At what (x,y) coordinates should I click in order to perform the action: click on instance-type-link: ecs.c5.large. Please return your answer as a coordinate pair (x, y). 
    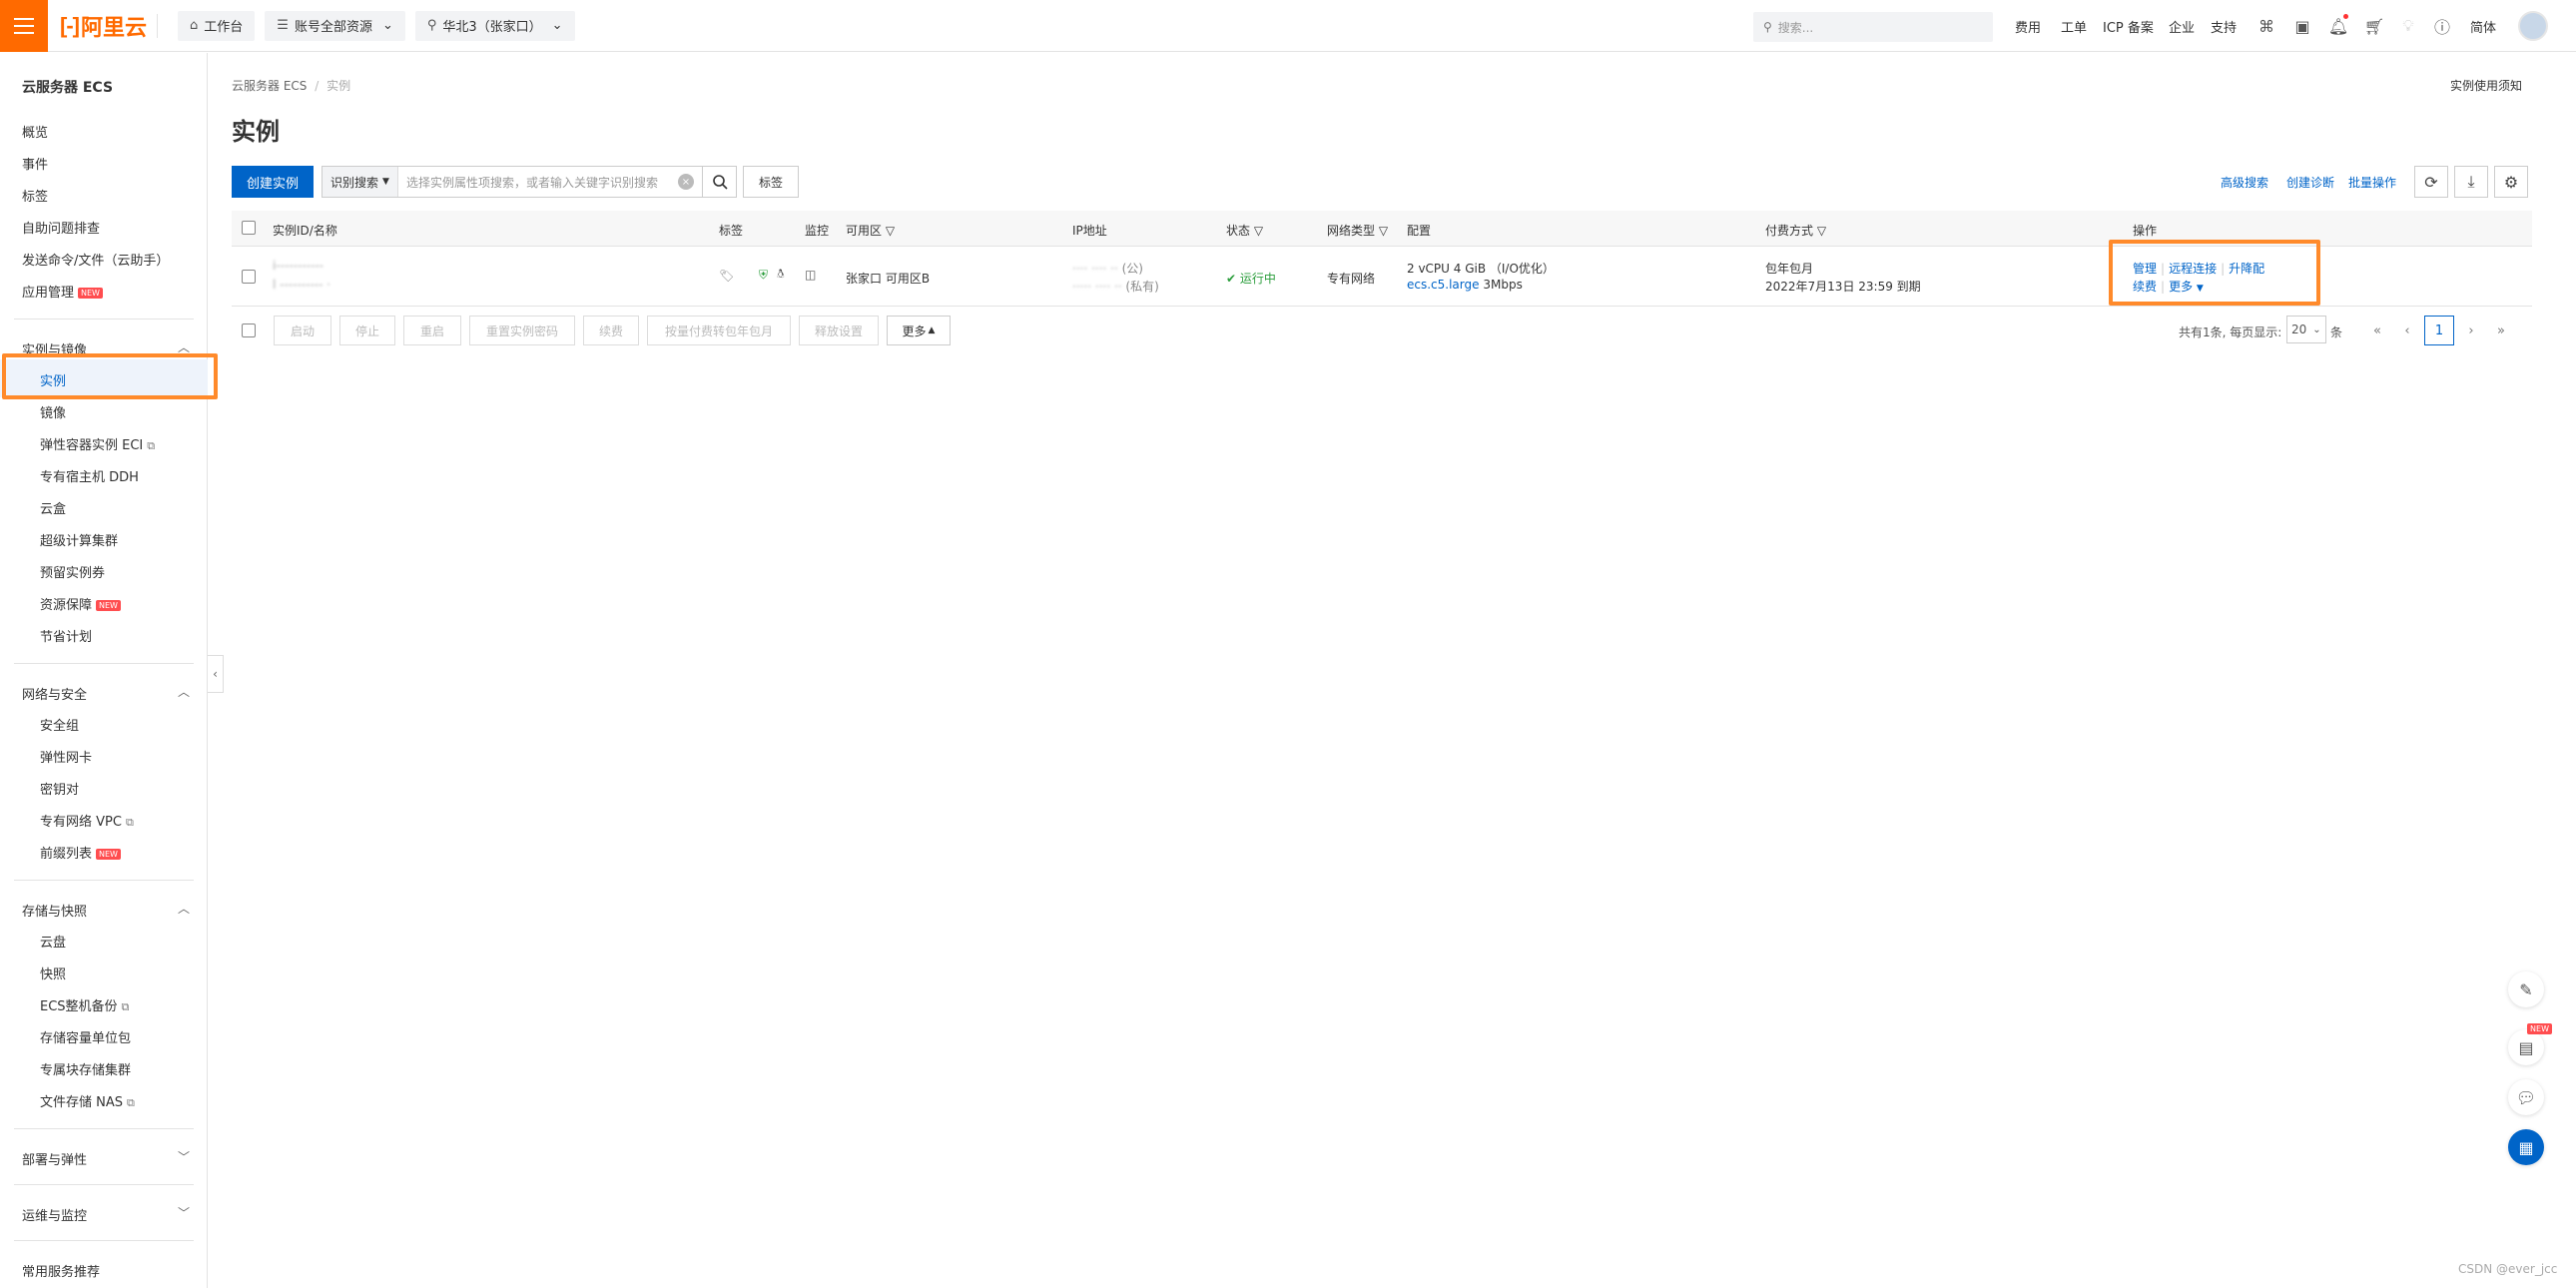
    Looking at the image, I should click on (1443, 285).